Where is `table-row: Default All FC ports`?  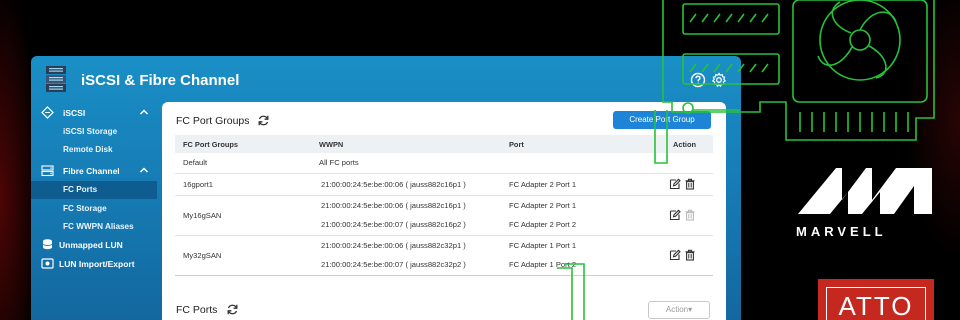 table-row: Default All FC ports is located at coordinates (444, 163).